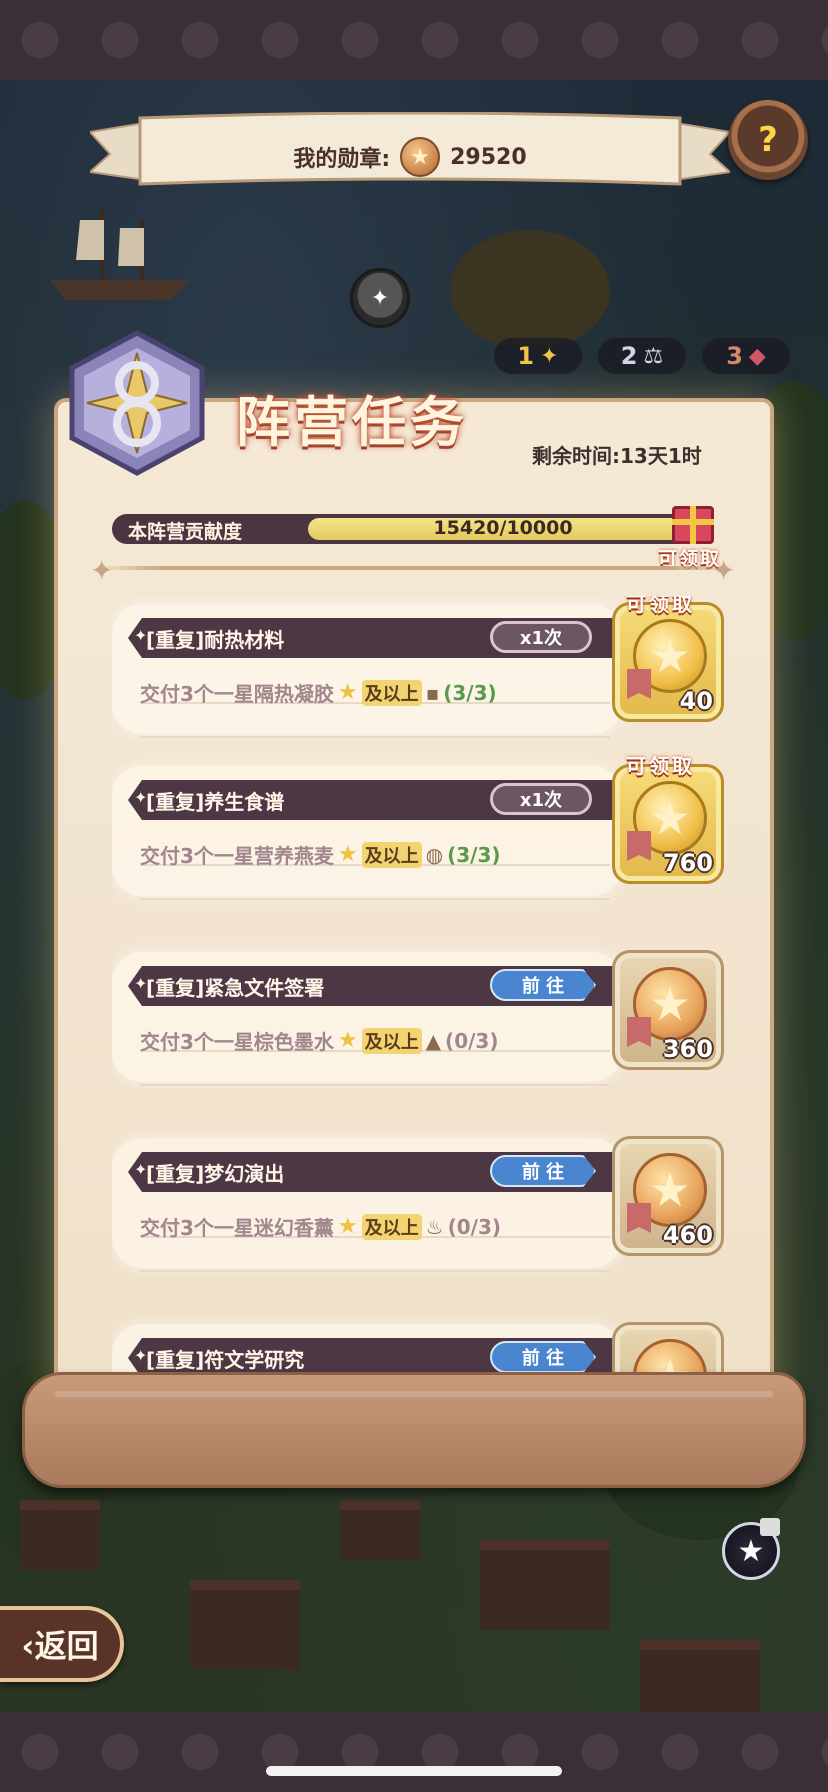 This screenshot has width=828, height=1792. What do you see at coordinates (414, 1752) in the screenshot?
I see `bottom-pattern-band` at bounding box center [414, 1752].